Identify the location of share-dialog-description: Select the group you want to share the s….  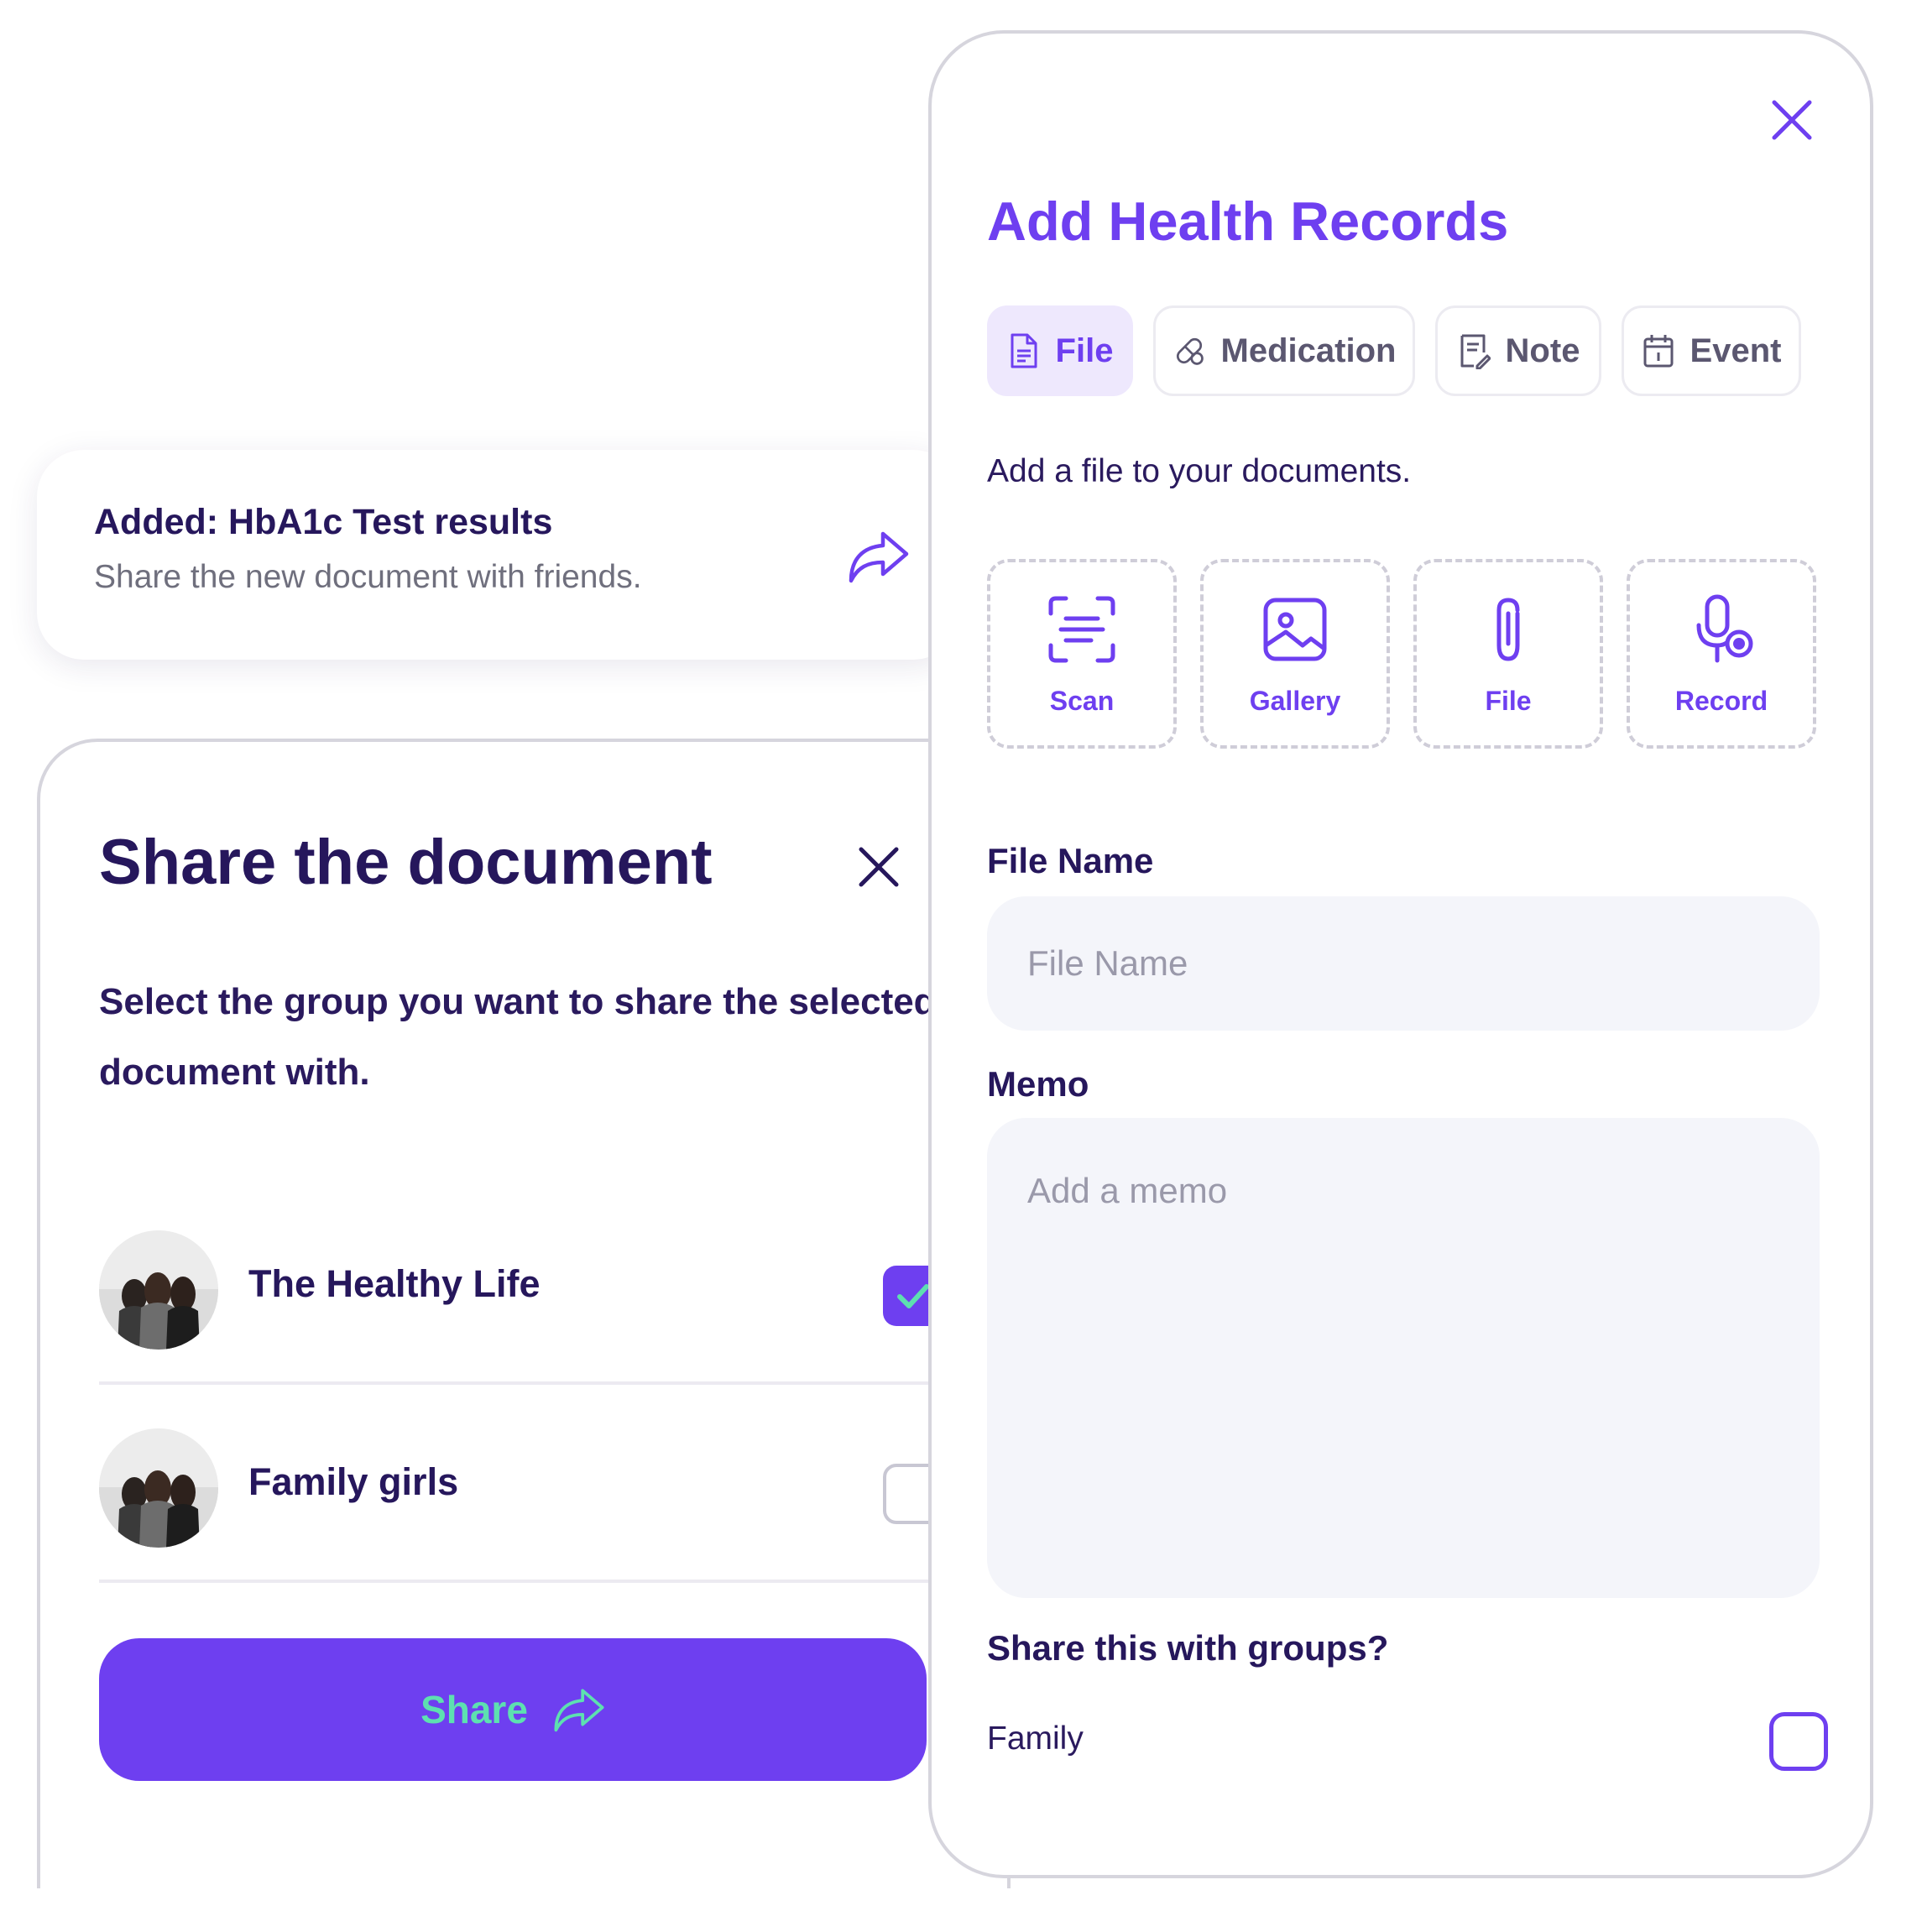
(518, 1037).